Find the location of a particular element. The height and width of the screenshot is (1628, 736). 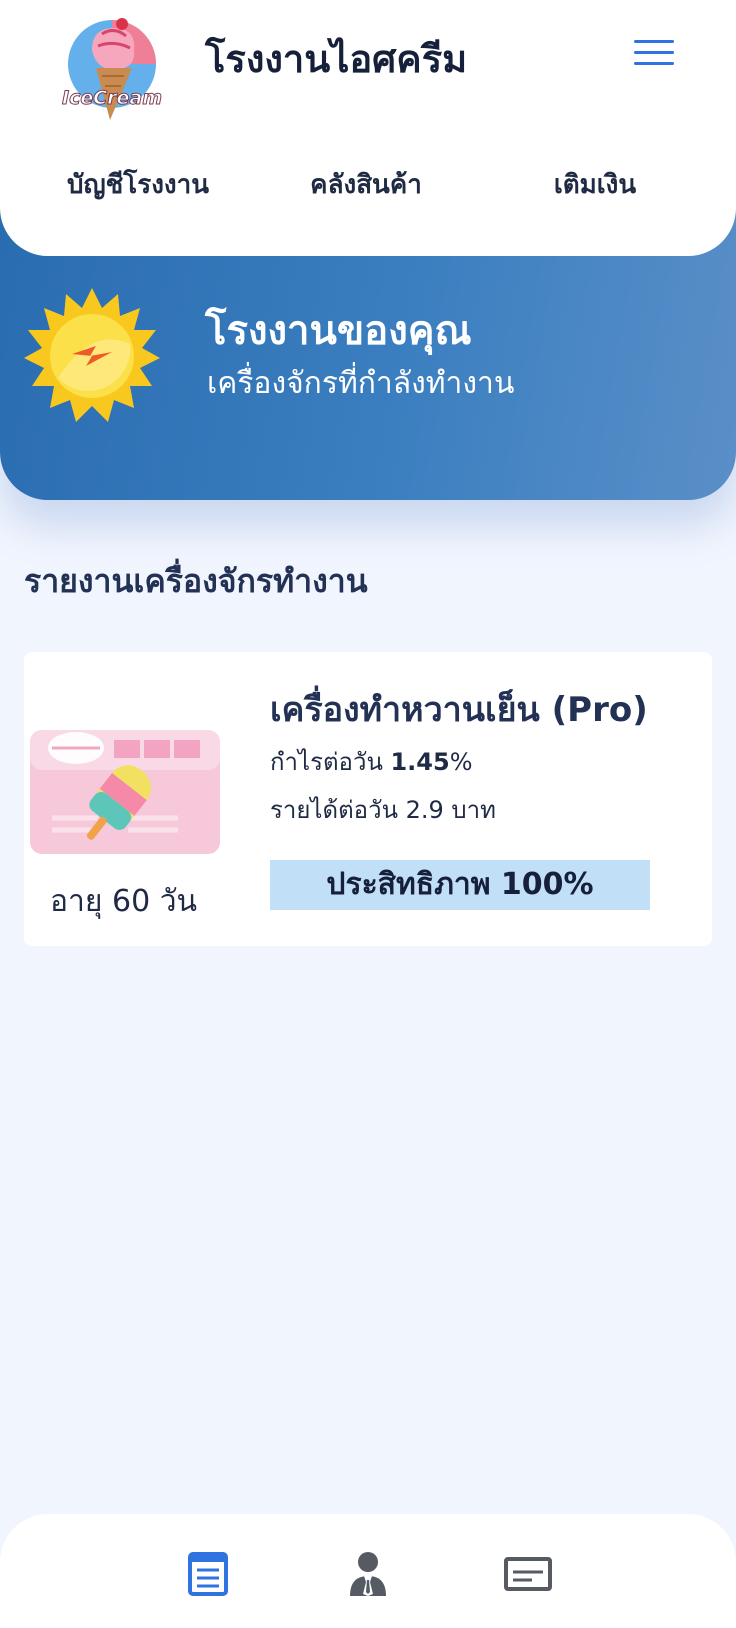

daily-profit: กำไรต่อวัน 1.45% is located at coordinates (371, 762).